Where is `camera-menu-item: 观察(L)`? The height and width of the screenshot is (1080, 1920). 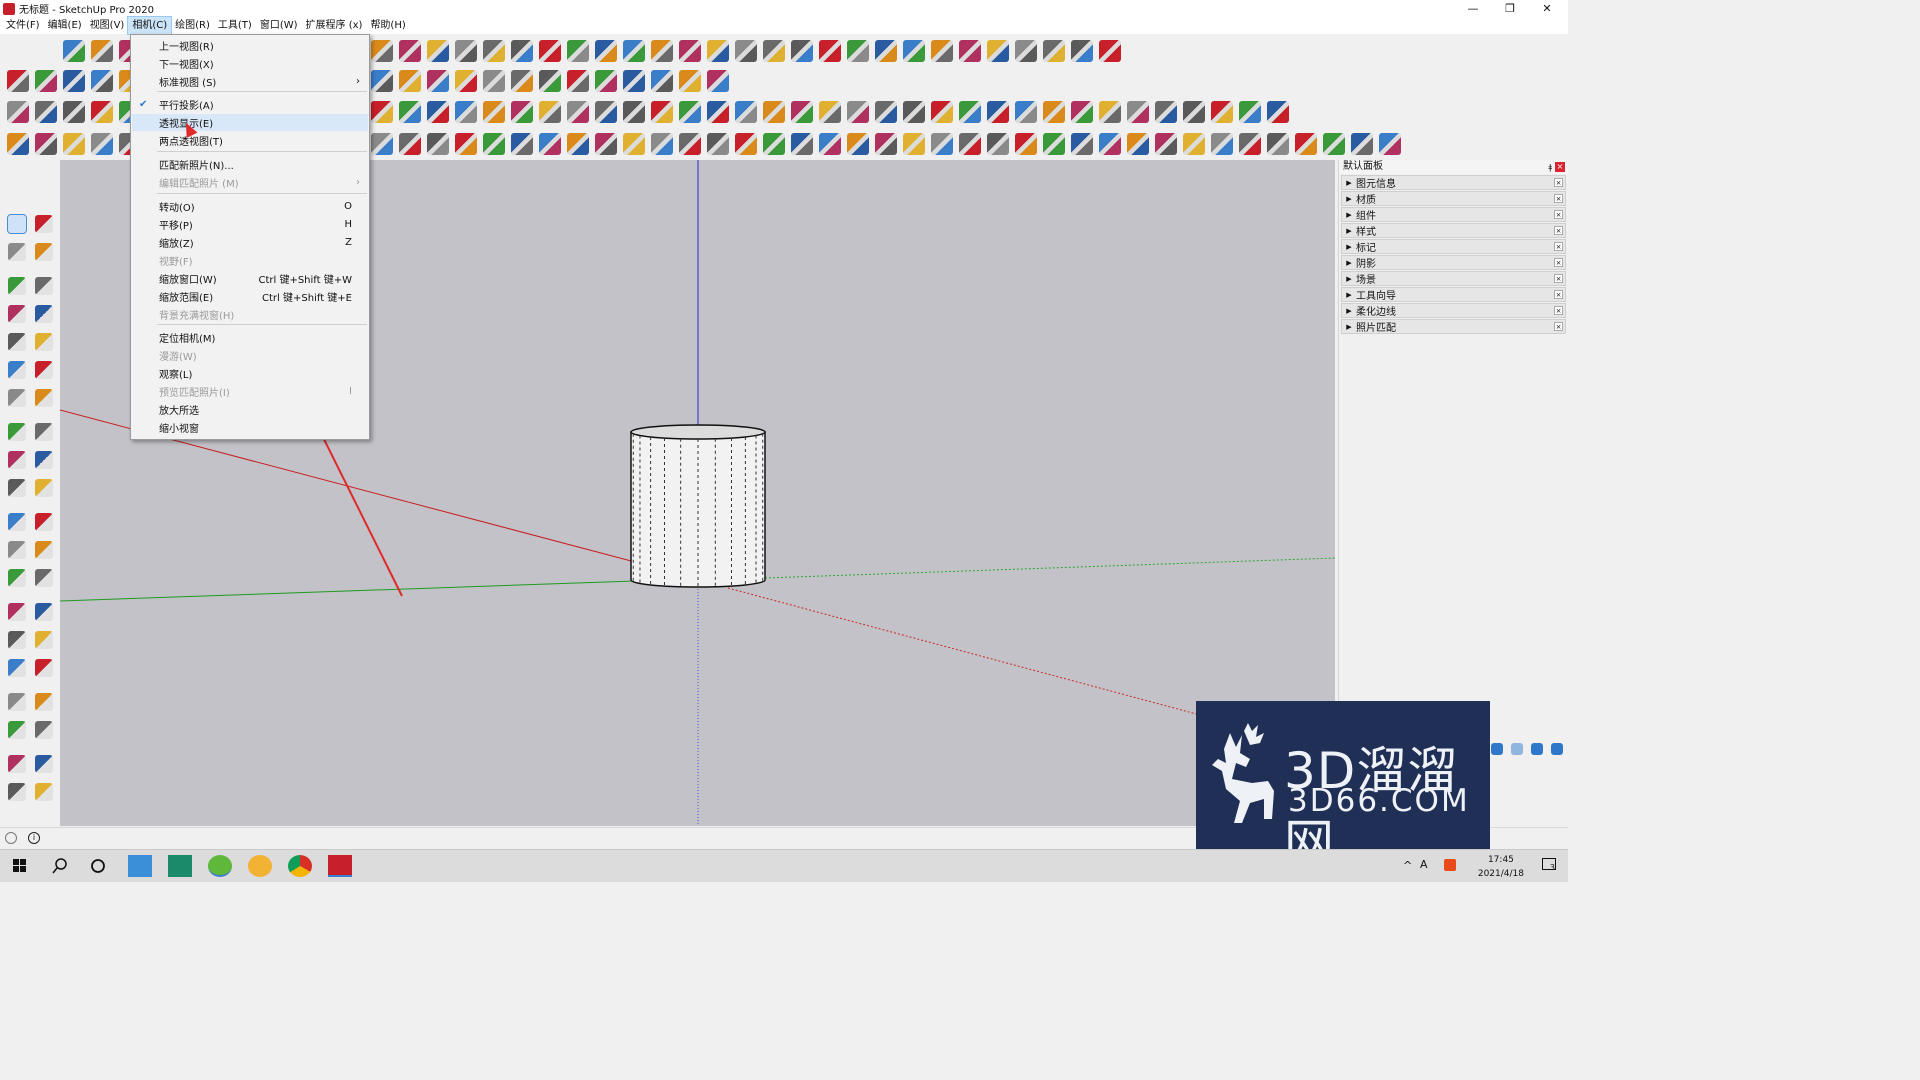 camera-menu-item: 观察(L) is located at coordinates (250, 373).